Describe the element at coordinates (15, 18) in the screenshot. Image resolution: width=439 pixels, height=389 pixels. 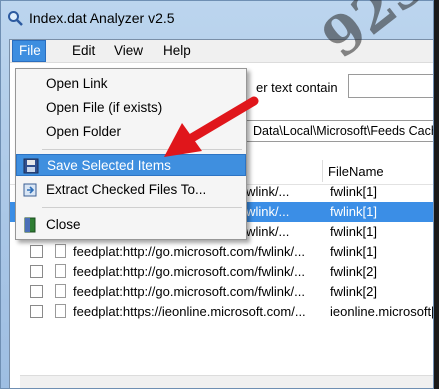
I see `magnifier-icon` at that location.